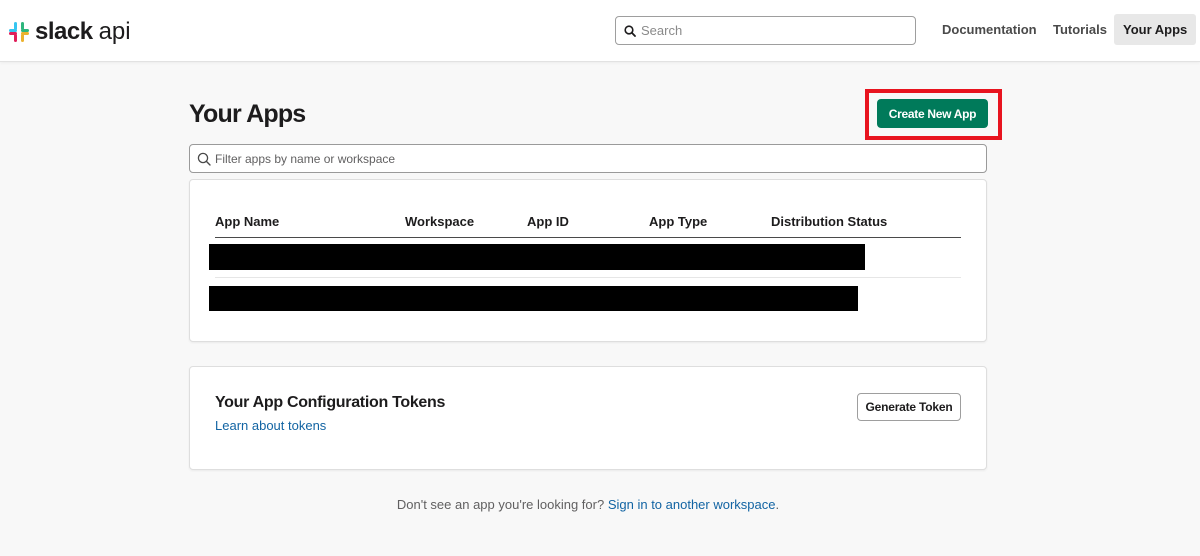 This screenshot has width=1200, height=556. What do you see at coordinates (909, 407) in the screenshot?
I see `generate-token-button: Generate Token` at bounding box center [909, 407].